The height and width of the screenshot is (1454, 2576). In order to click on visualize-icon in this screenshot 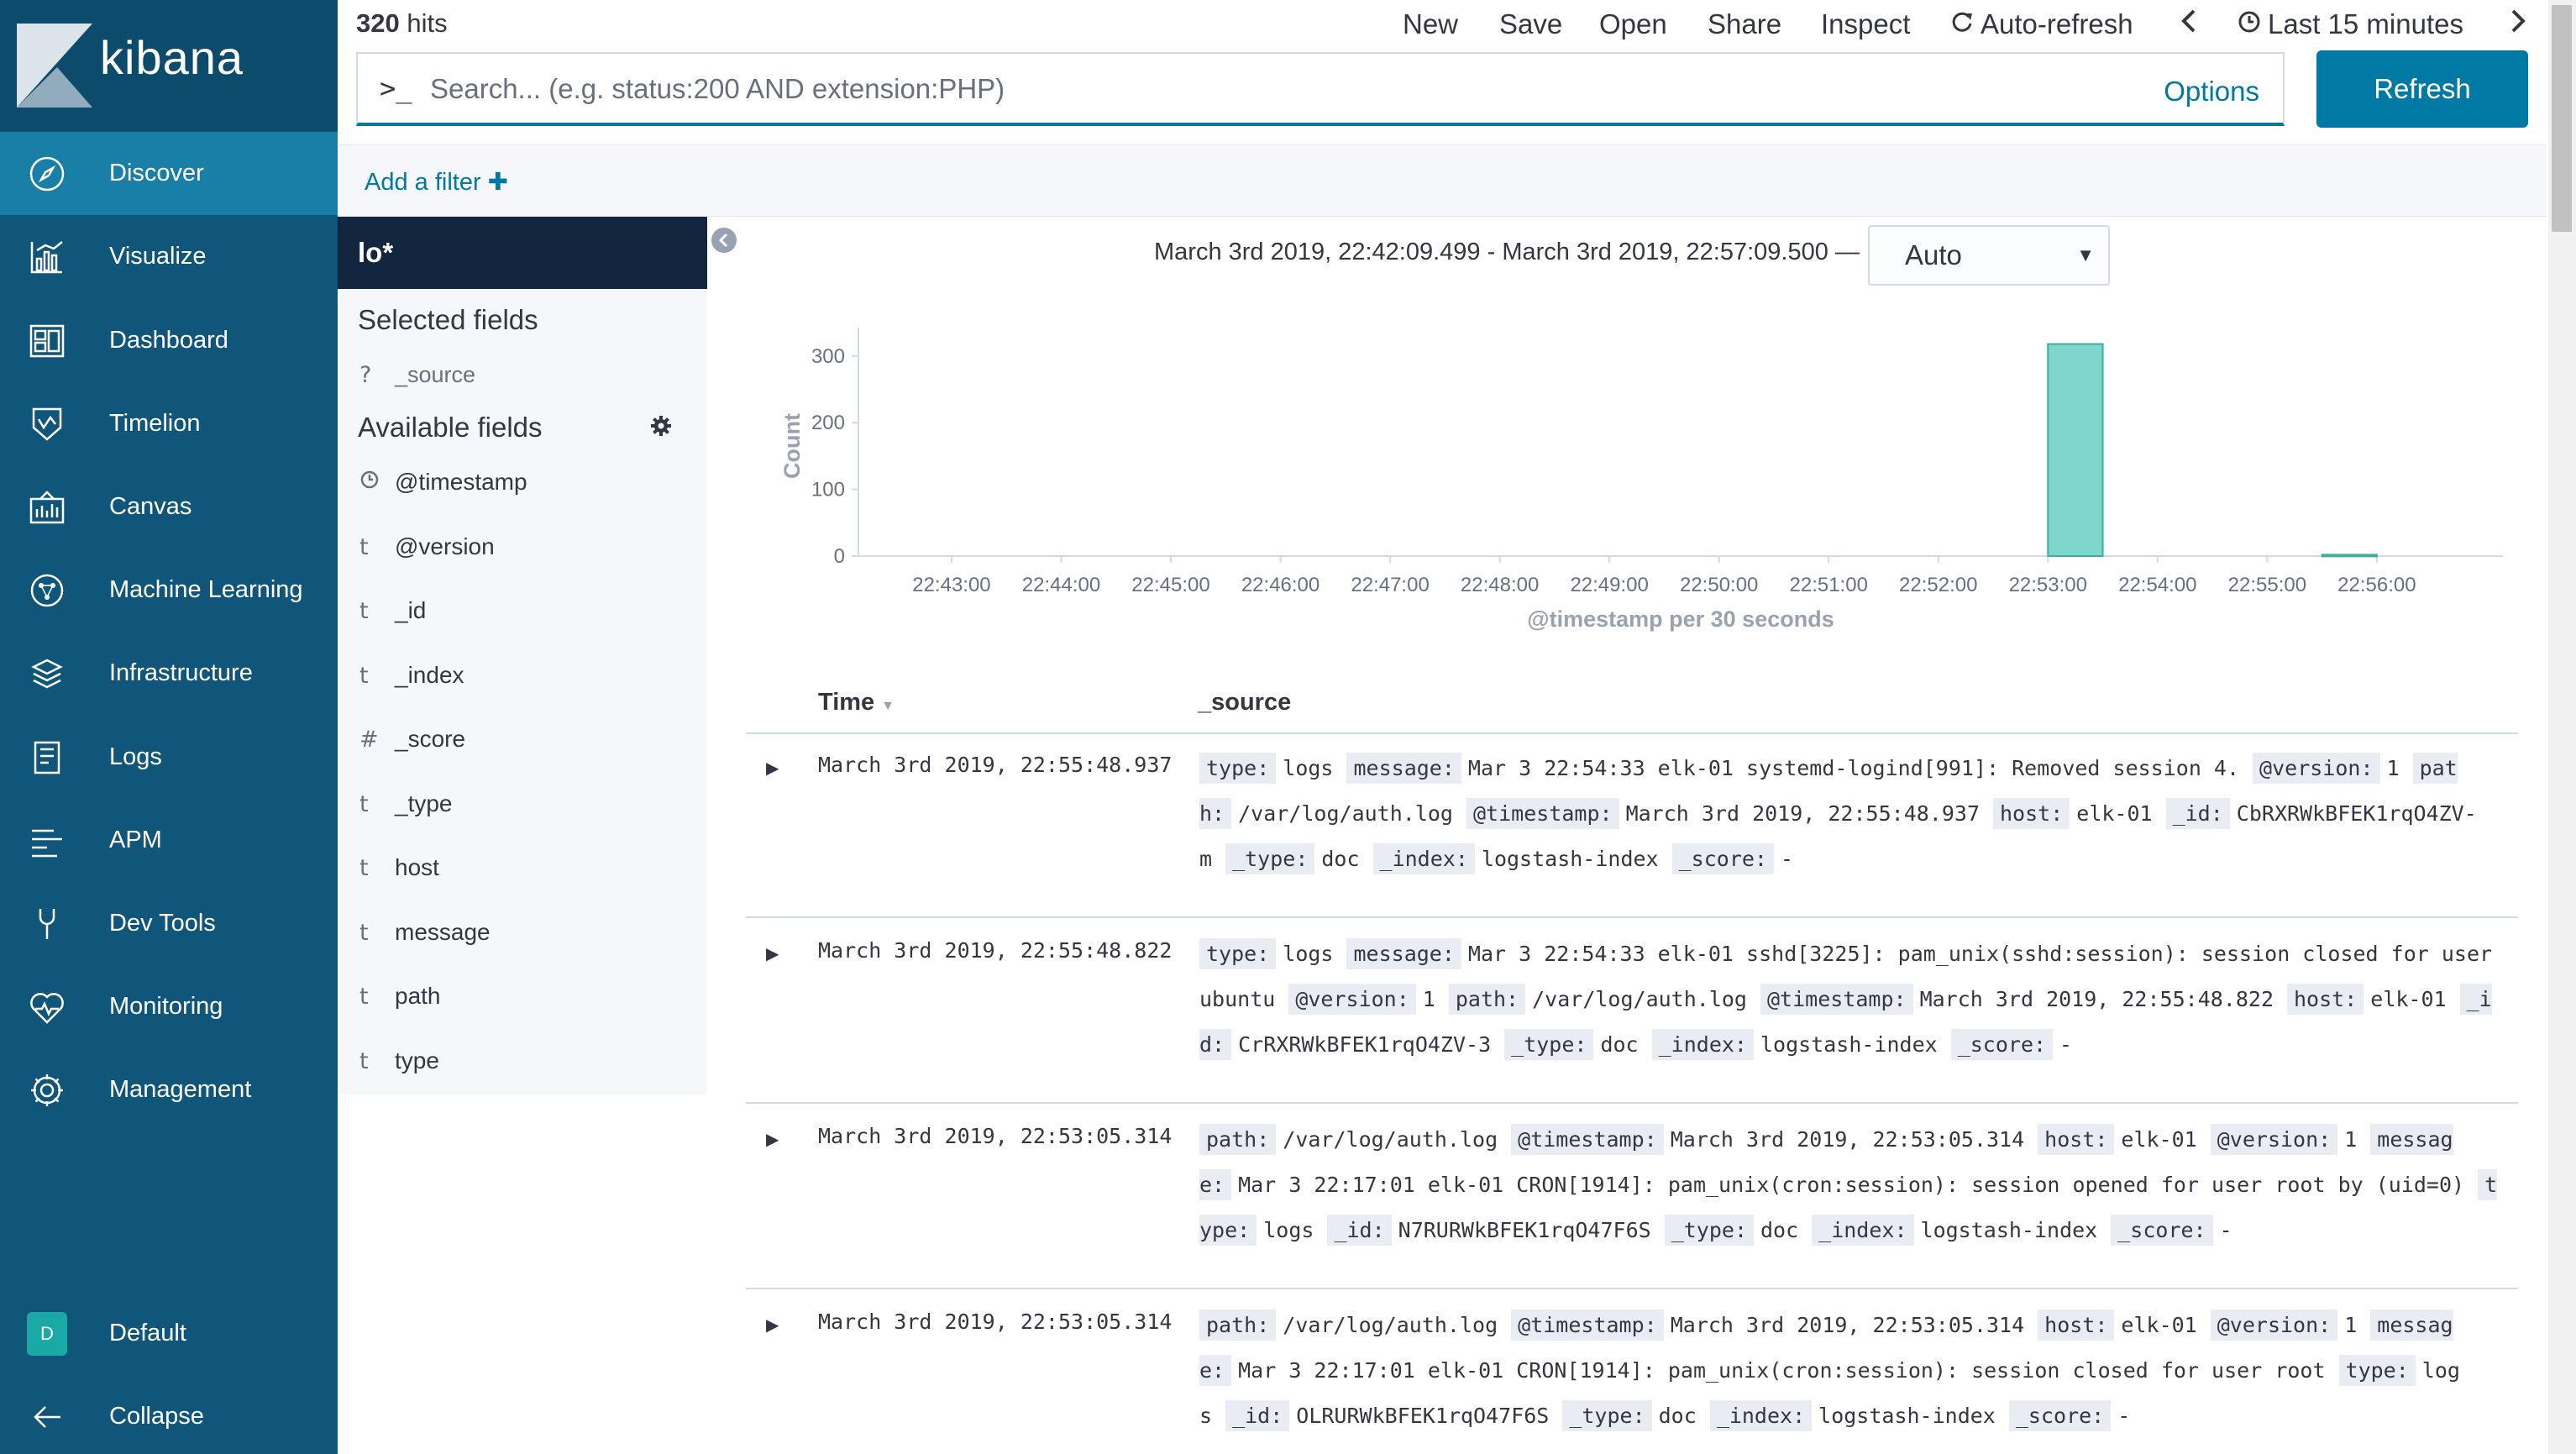, I will do `click(47, 257)`.